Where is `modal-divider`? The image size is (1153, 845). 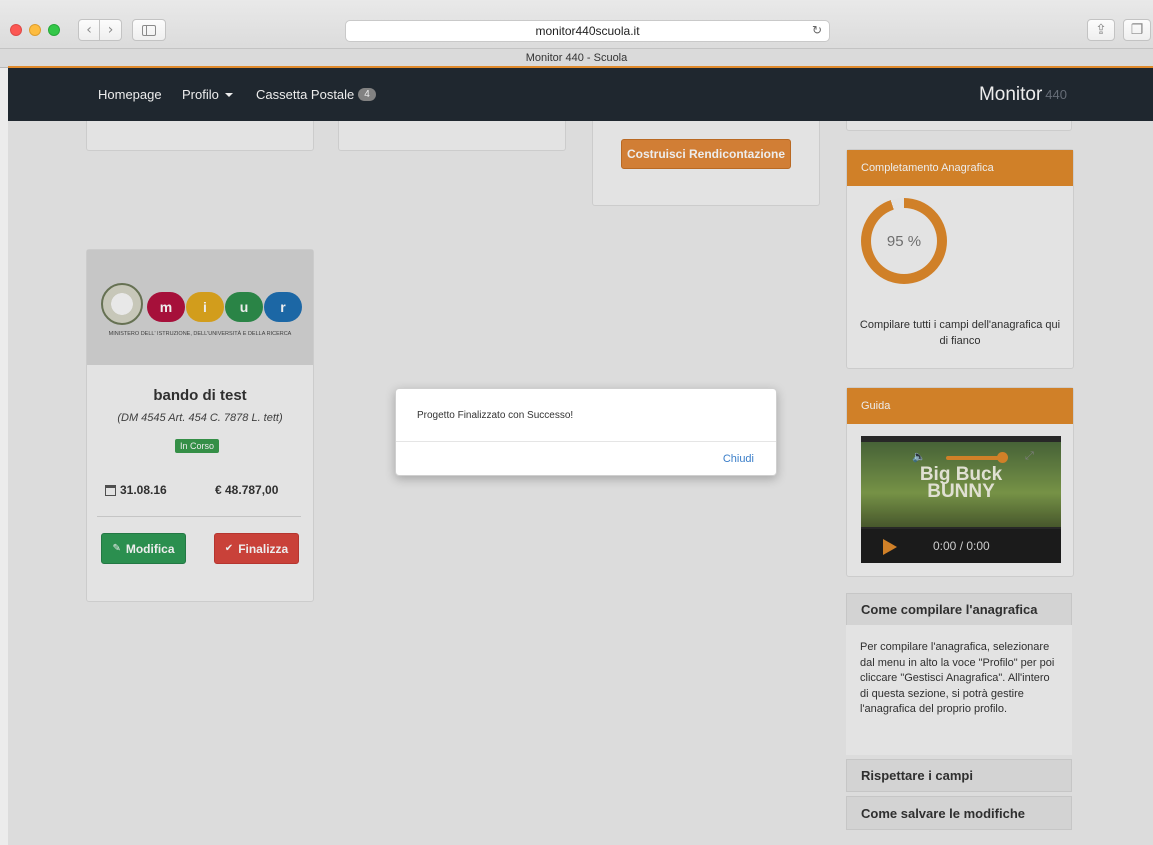
modal-divider is located at coordinates (586, 441).